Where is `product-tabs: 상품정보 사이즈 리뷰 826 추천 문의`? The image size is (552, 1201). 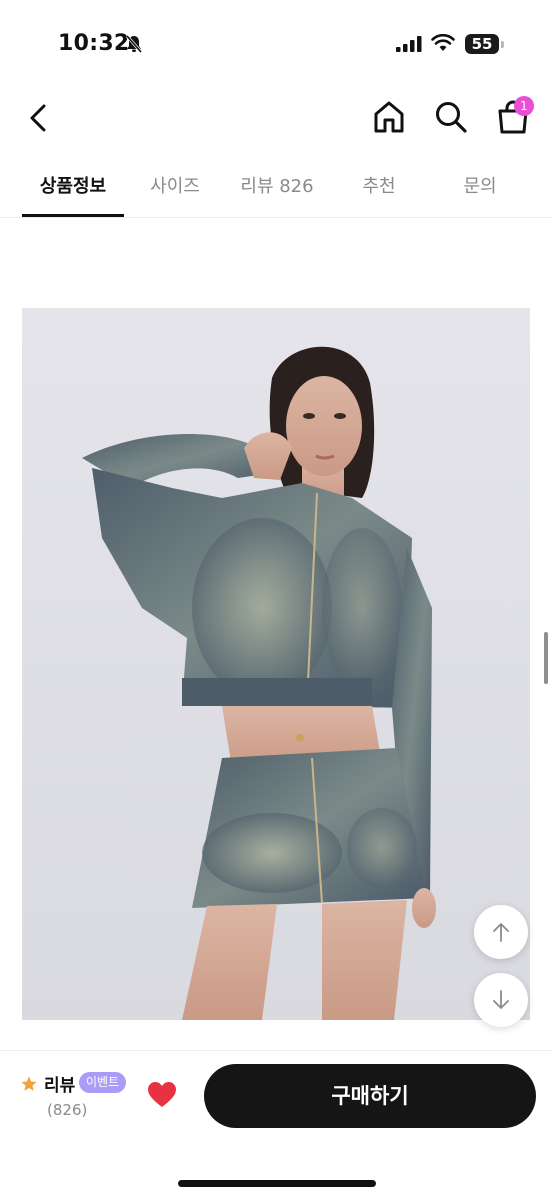
product-tabs: 상품정보 사이즈 리뷰 826 추천 문의 is located at coordinates (276, 189).